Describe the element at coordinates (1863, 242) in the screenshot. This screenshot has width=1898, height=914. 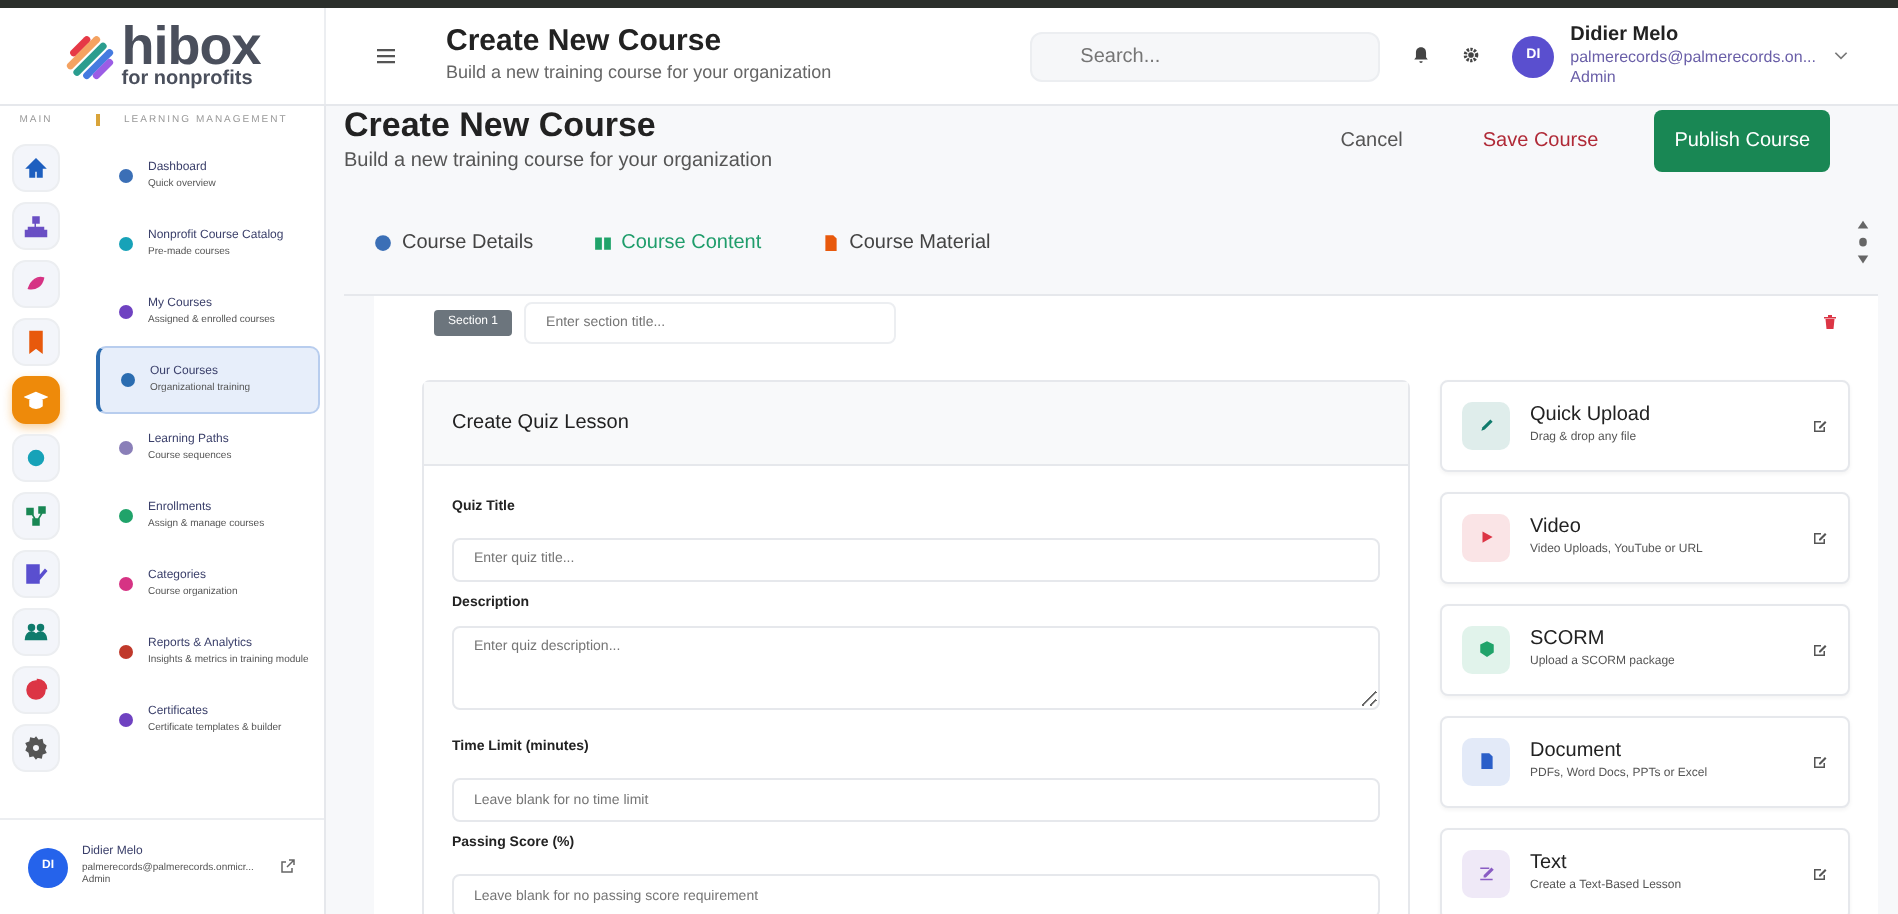
I see `scroll-thumb-icon` at that location.